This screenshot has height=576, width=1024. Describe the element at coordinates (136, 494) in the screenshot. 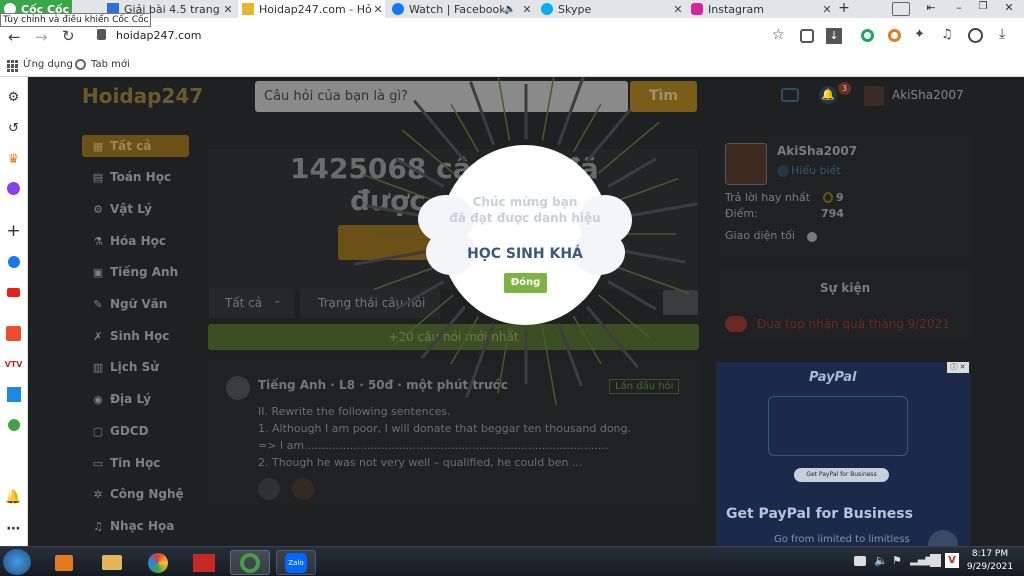

I see `nav-item-technology: ✲ Công Nghệ` at that location.